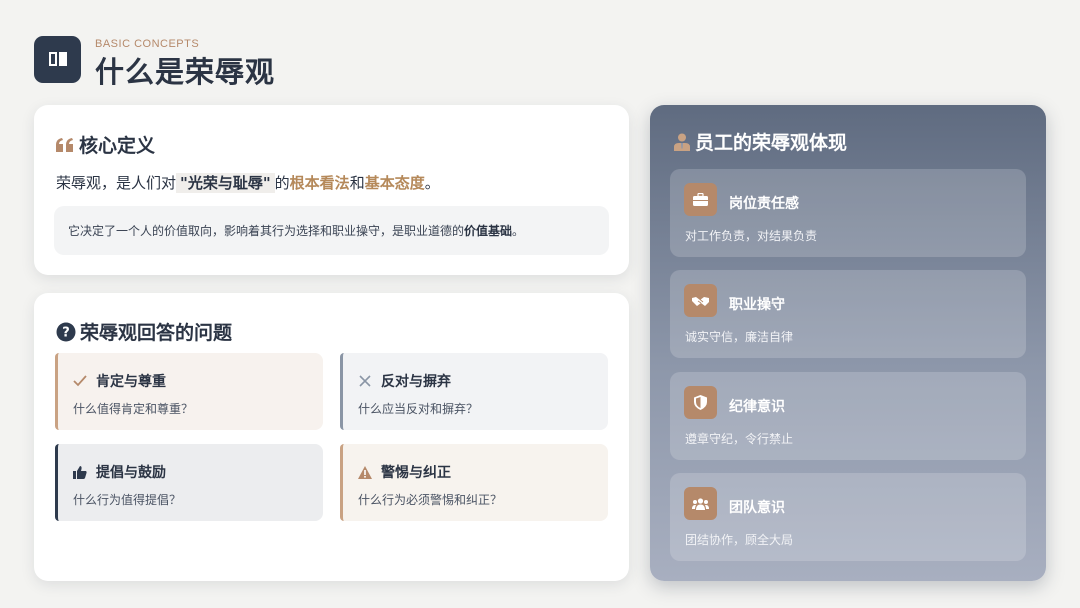 This screenshot has width=1080, height=608. I want to click on question-item: 反对与摒弃 什么应当反对和摒弃？, so click(474, 391).